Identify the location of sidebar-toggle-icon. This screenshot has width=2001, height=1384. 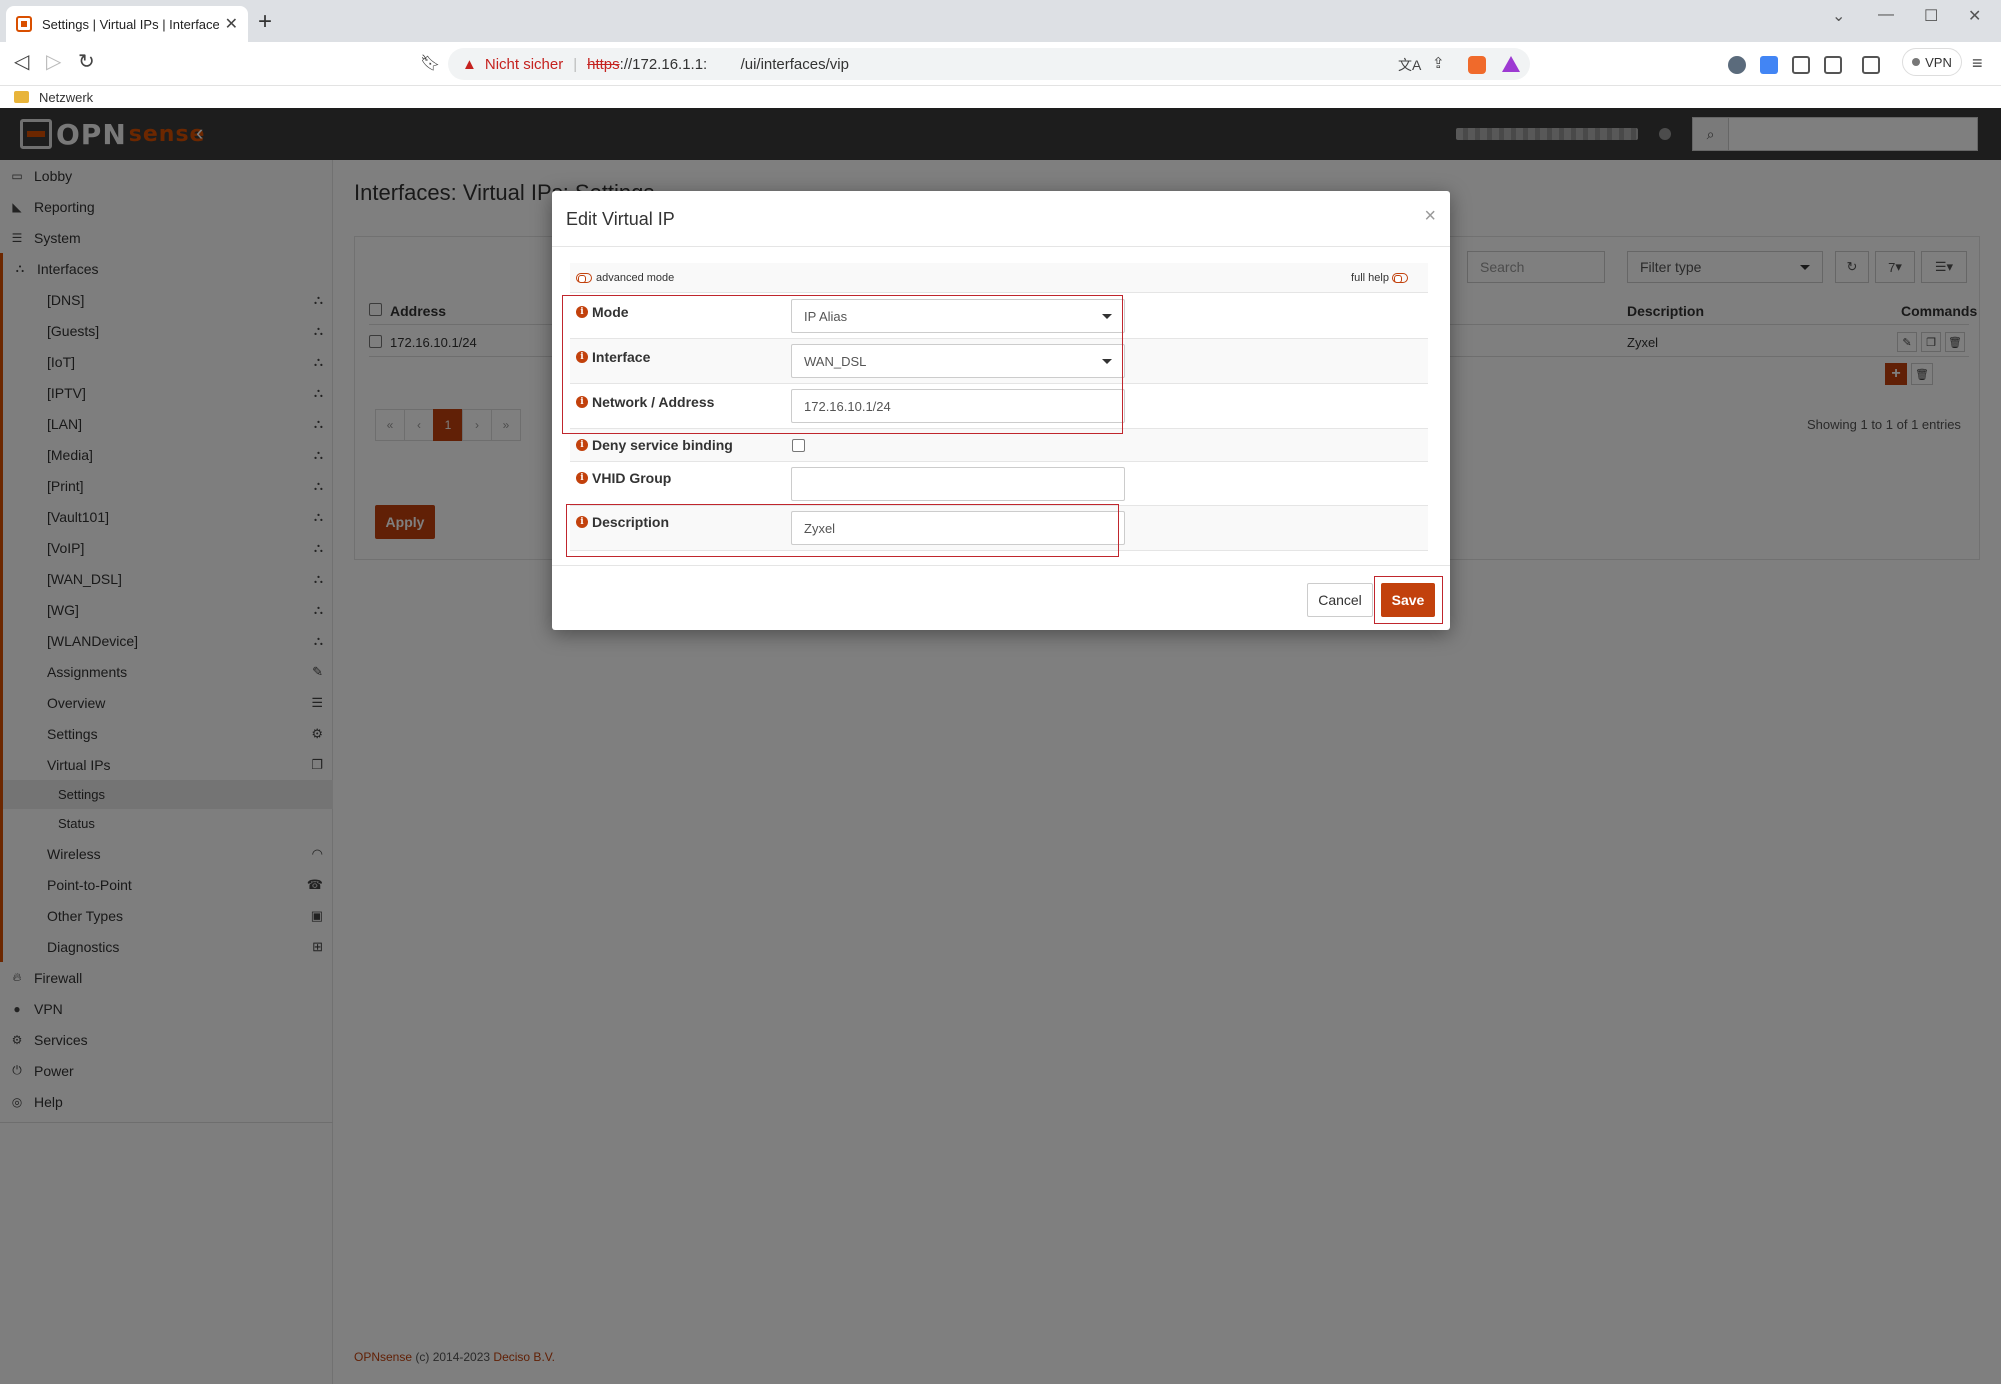
(1833, 65).